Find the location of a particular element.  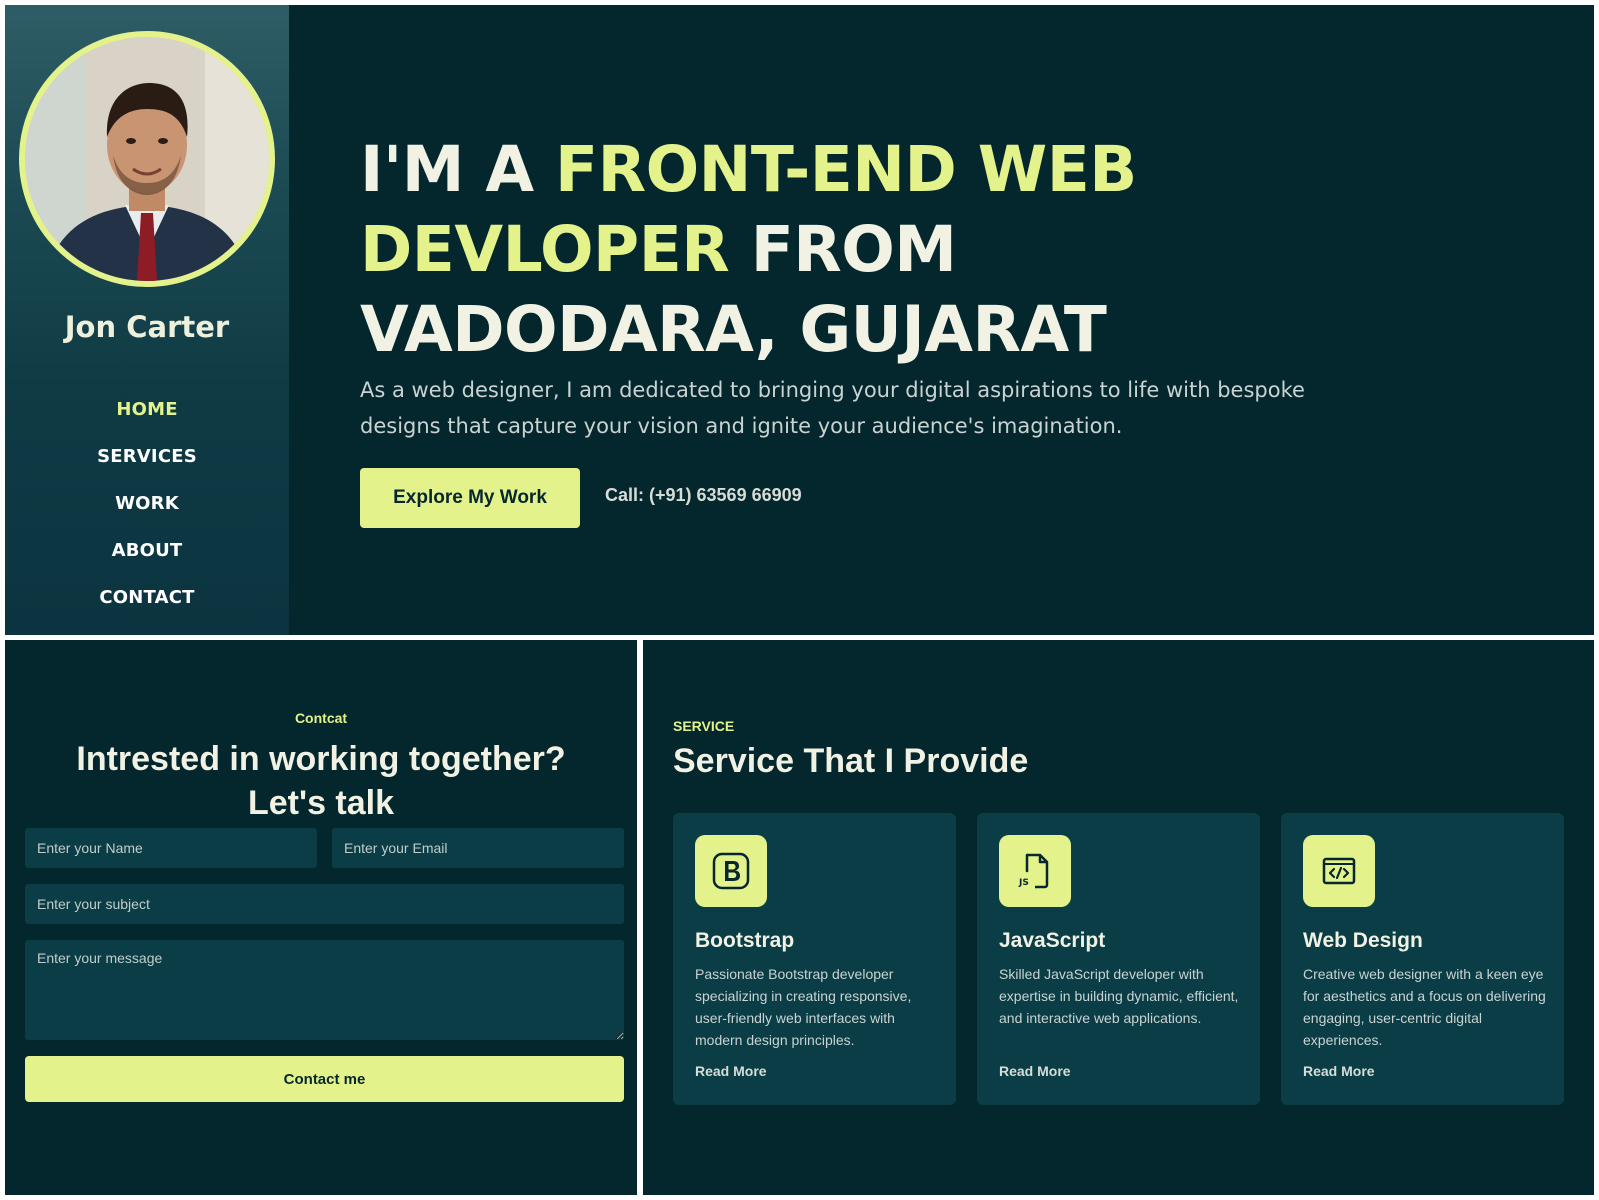

bootstrap-icon is located at coordinates (731, 871).